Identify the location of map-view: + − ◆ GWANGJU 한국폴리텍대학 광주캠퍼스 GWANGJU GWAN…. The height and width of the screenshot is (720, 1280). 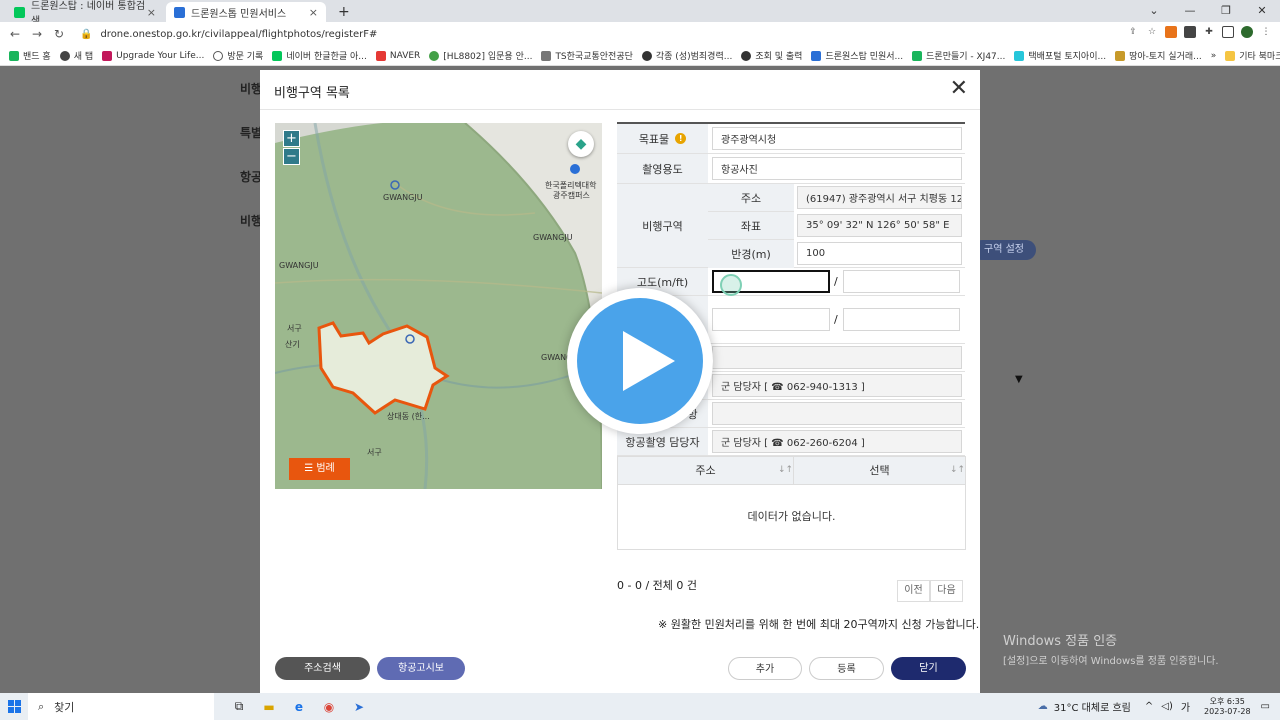
(438, 306).